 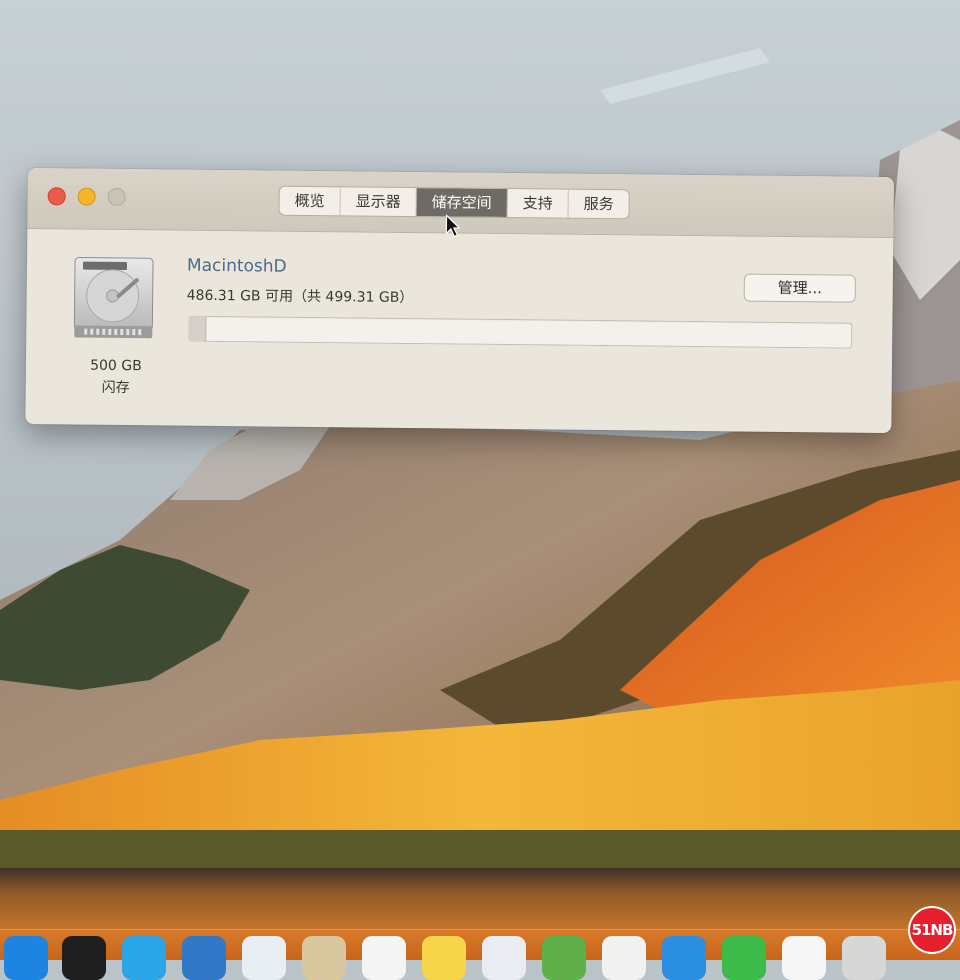 I want to click on disk-free-space: 486.31 GB 可用（共 499.31 GB）, so click(x=300, y=297).